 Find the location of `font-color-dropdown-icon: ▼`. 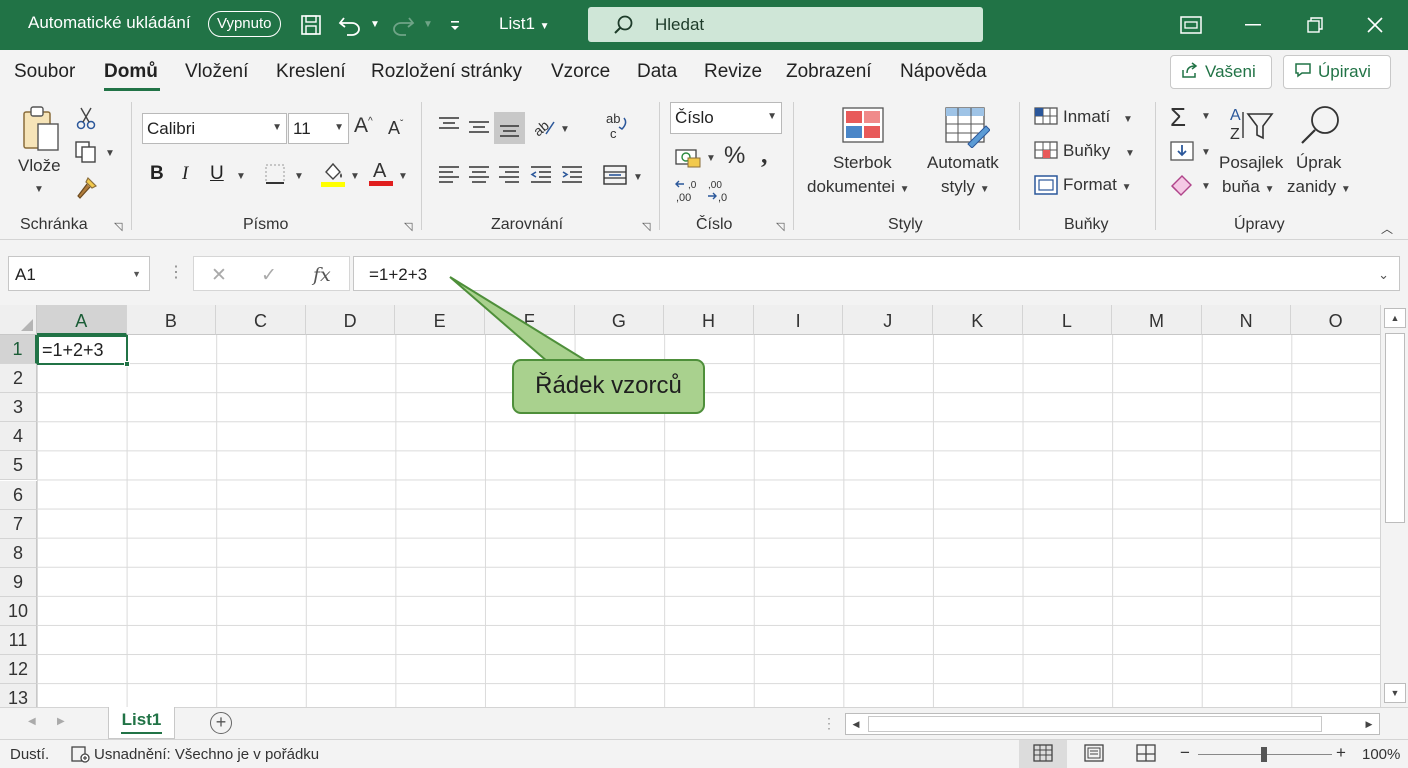

font-color-dropdown-icon: ▼ is located at coordinates (403, 176).